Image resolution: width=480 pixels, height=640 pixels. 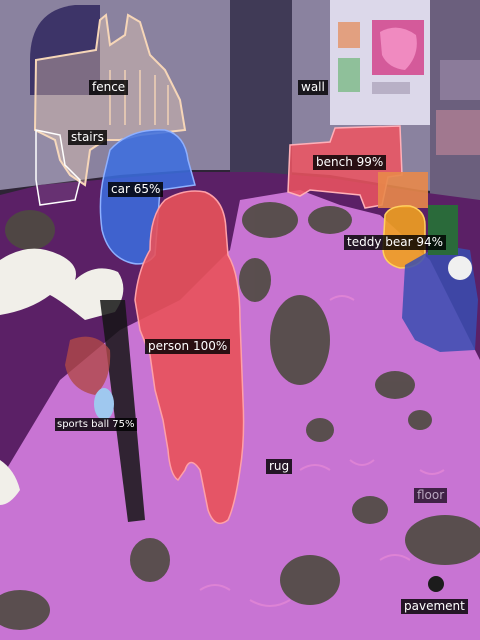 I want to click on label-stairs: stairs, so click(x=87, y=137).